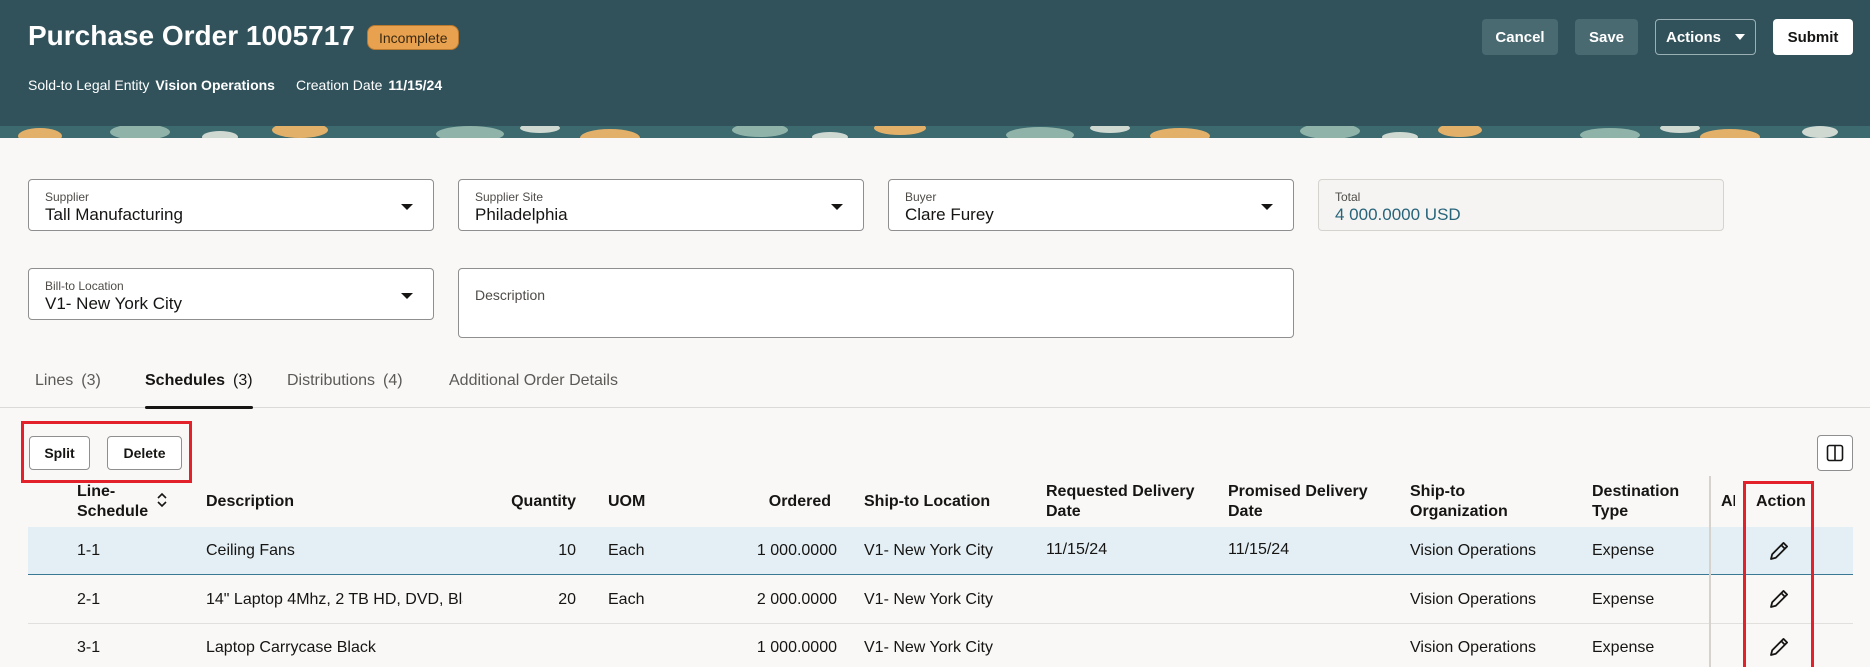 This screenshot has height=667, width=1870. Describe the element at coordinates (191, 35) in the screenshot. I see `page-title: Purchase Order 1005717` at that location.